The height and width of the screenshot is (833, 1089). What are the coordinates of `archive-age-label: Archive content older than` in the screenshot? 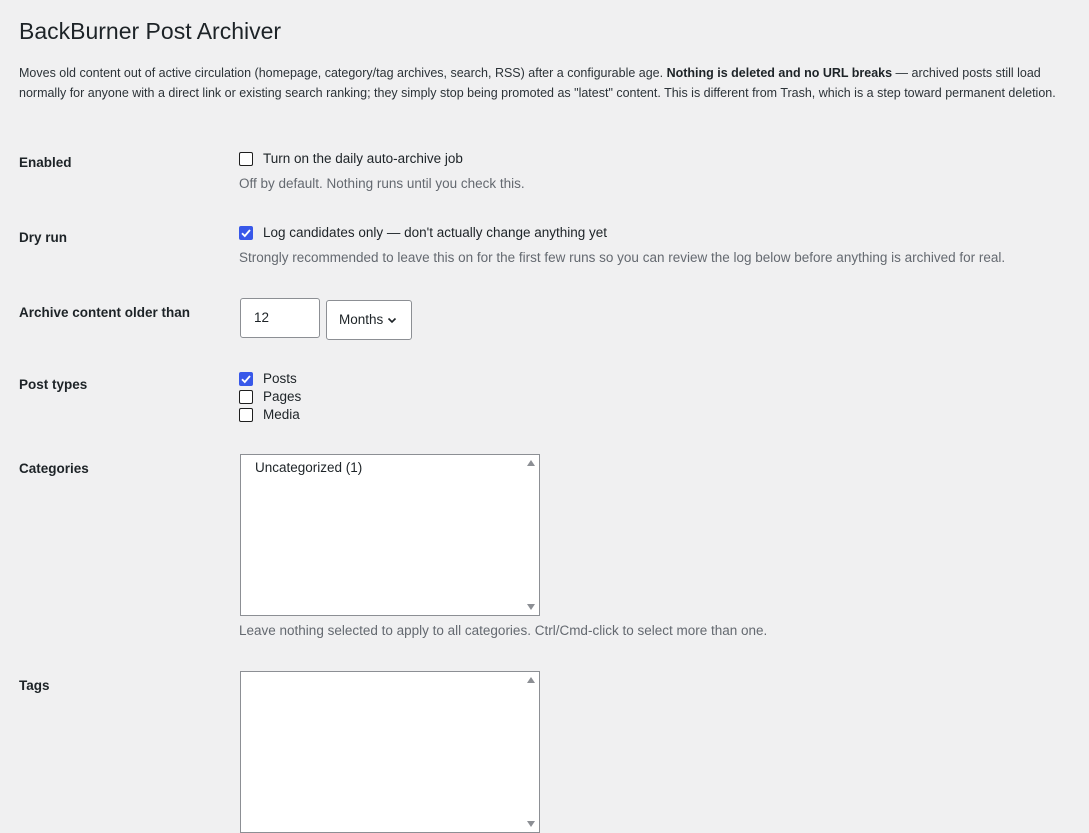 It's located at (105, 312).